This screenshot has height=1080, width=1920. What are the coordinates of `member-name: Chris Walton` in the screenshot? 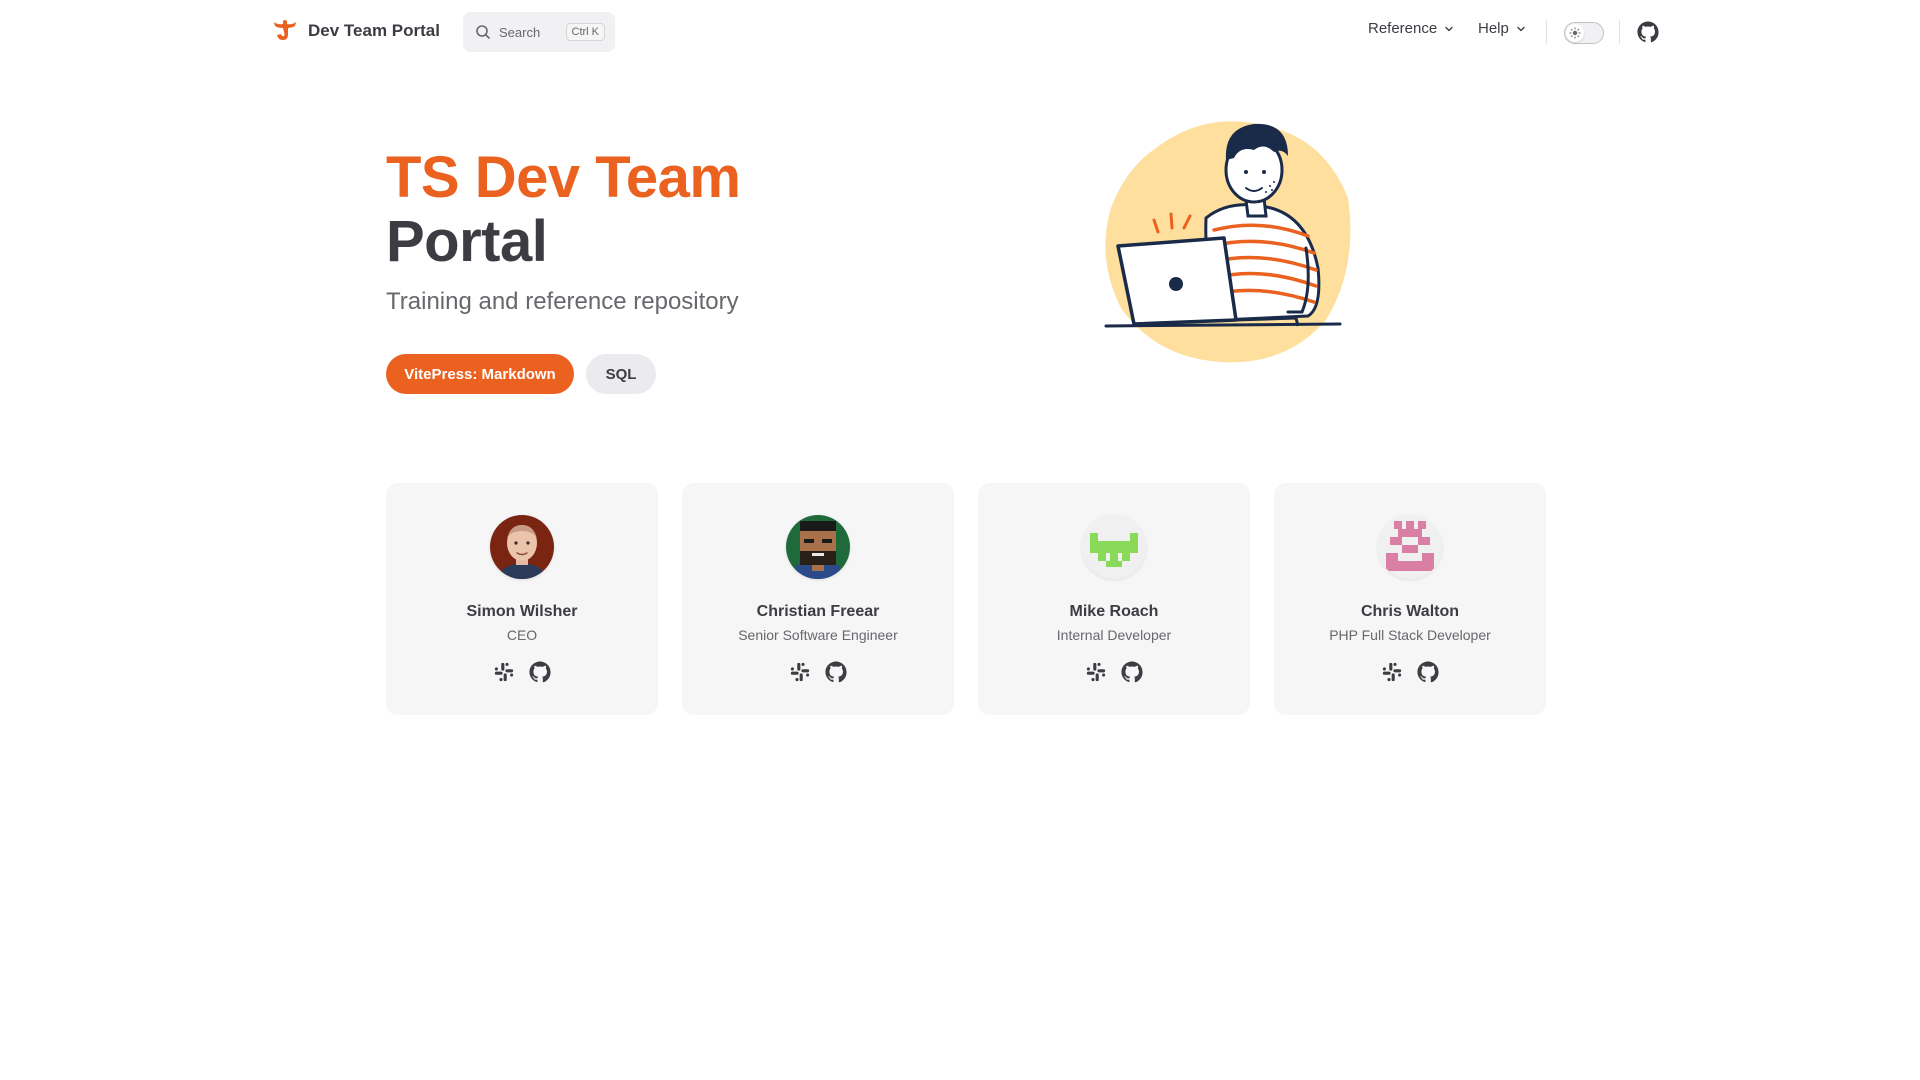 It's located at (1410, 611).